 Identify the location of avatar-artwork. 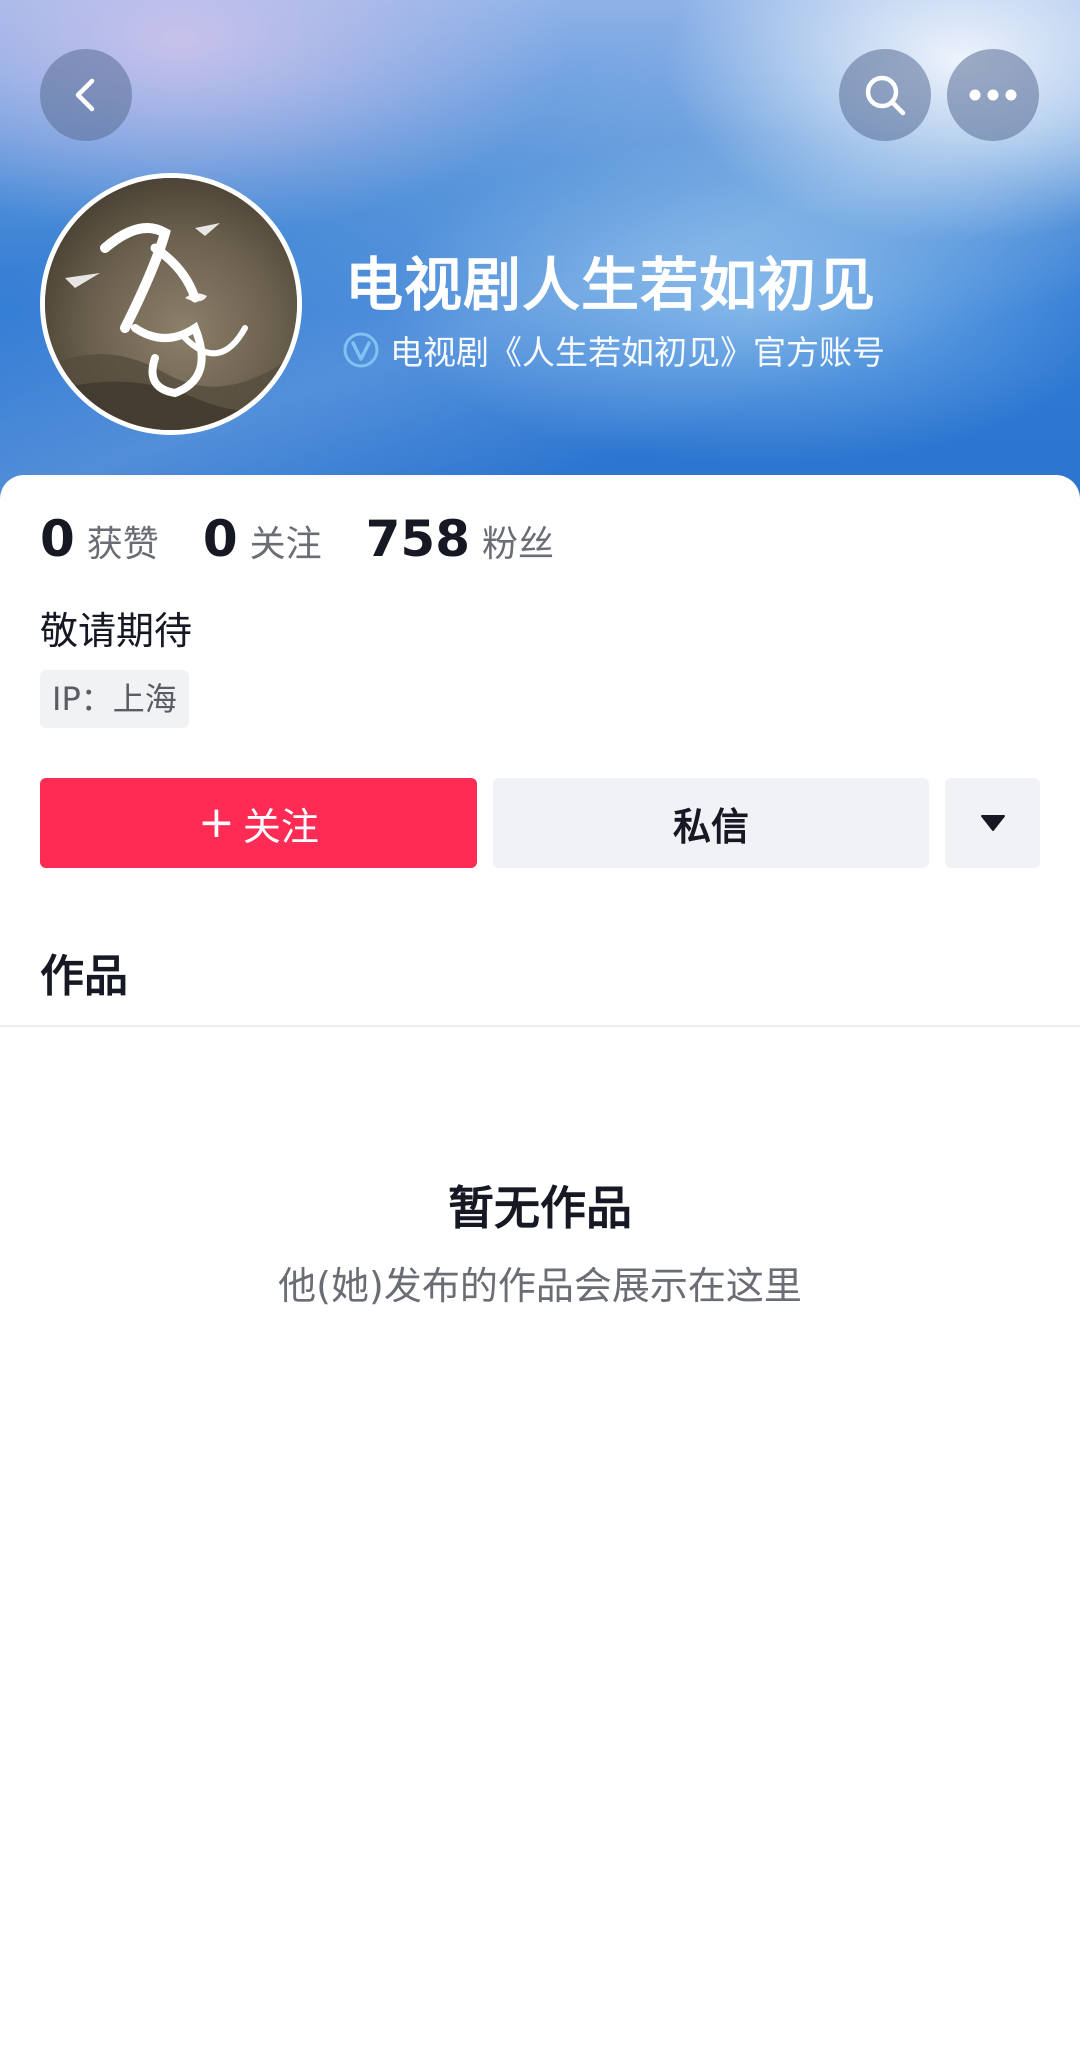
(171, 304).